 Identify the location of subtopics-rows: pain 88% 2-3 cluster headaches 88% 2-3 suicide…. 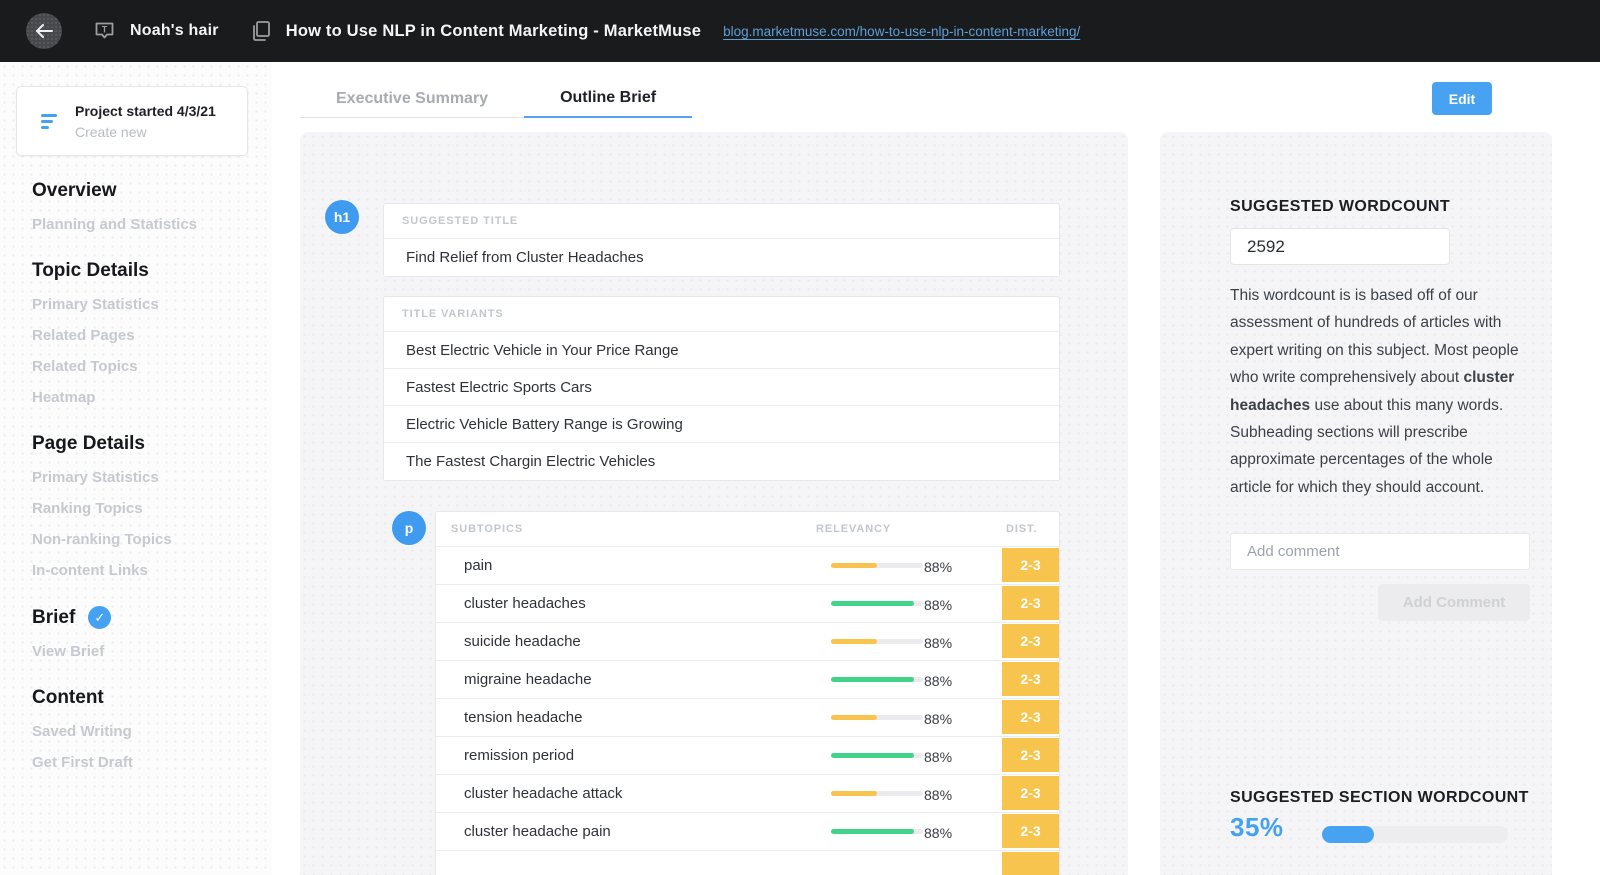
(747, 711).